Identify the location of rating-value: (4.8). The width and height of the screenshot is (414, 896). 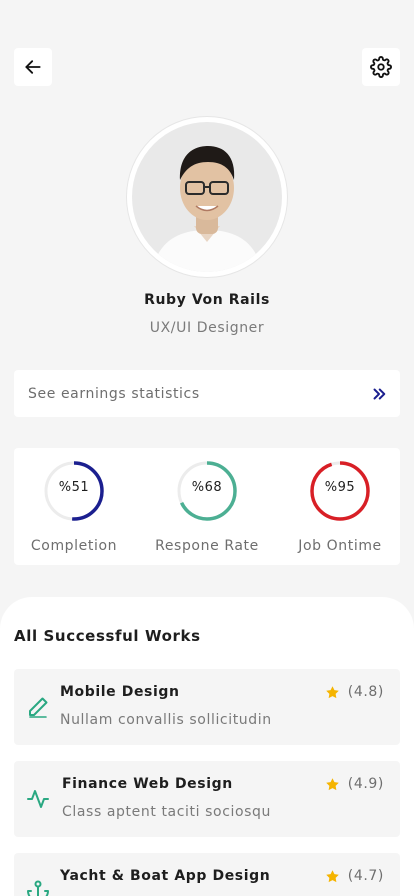
(365, 692).